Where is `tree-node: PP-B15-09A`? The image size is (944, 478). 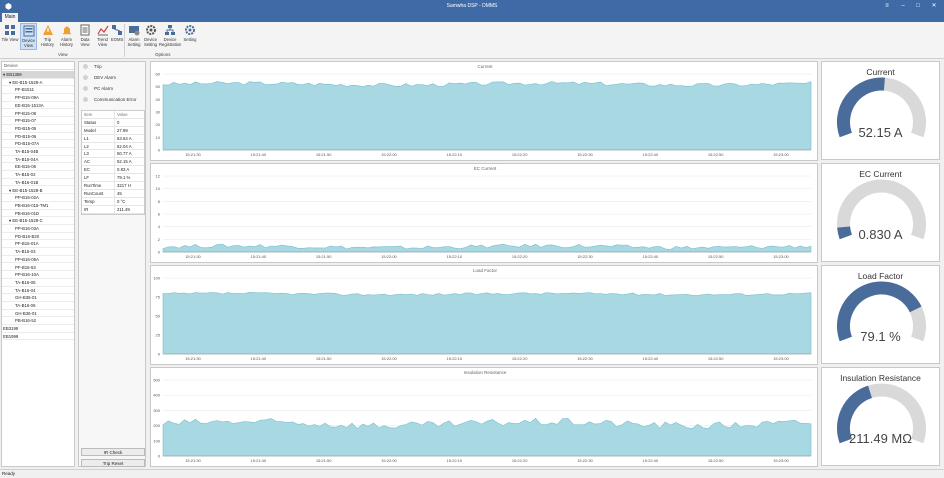 tree-node: PP-B15-09A is located at coordinates (38, 98).